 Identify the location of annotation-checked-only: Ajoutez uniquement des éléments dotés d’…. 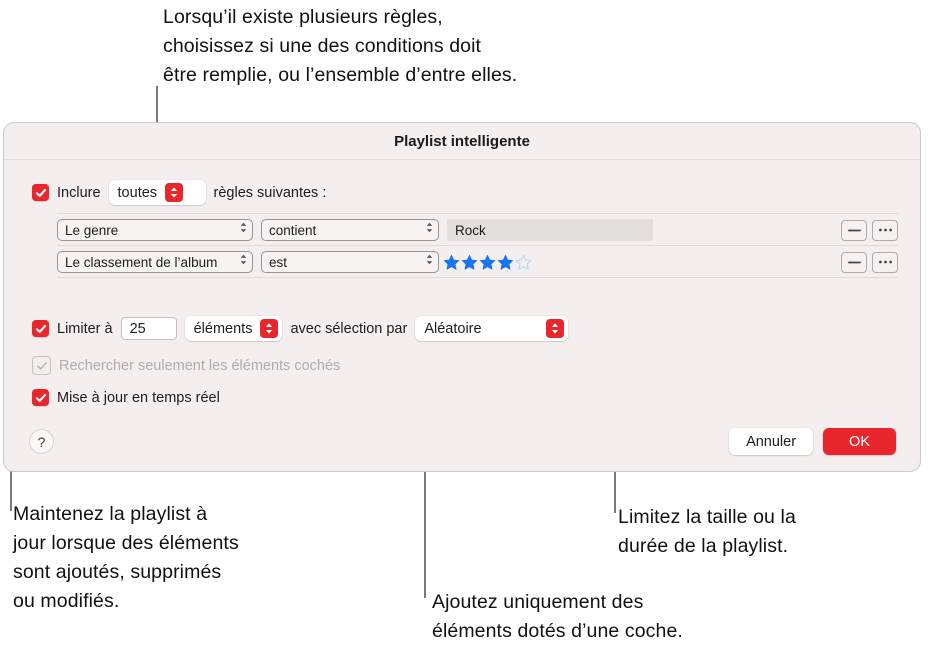
(557, 616).